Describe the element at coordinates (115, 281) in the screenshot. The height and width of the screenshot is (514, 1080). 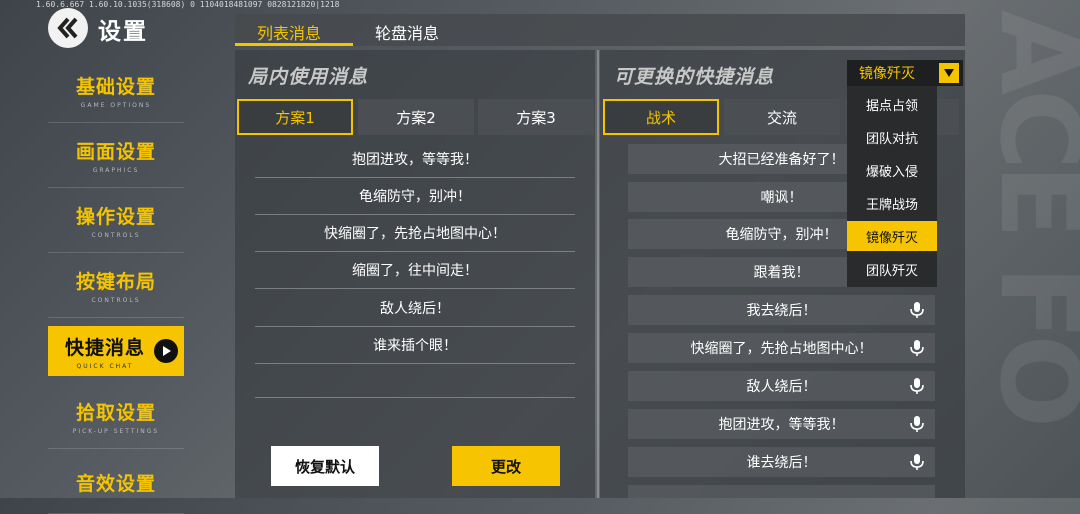
I see `sidebar-item-label: 按键布局` at that location.